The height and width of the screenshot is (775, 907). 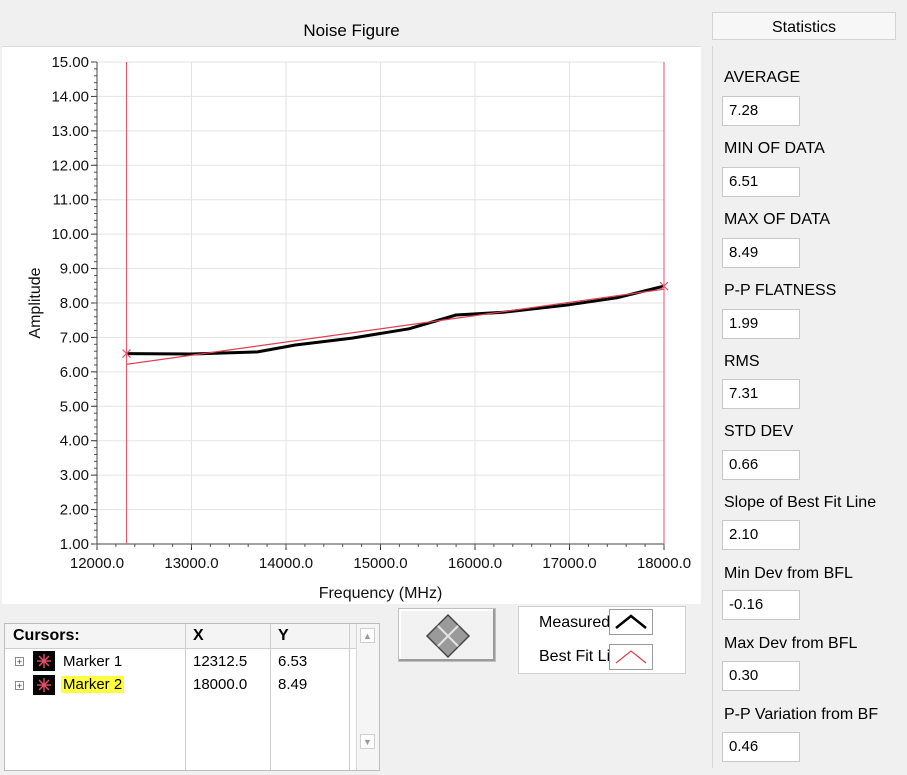 I want to click on scroll-down-icon: ▼, so click(x=367, y=741).